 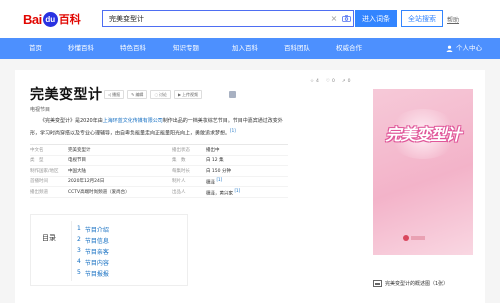 I want to click on stat-collect: ☆ 4, so click(x=314, y=81).